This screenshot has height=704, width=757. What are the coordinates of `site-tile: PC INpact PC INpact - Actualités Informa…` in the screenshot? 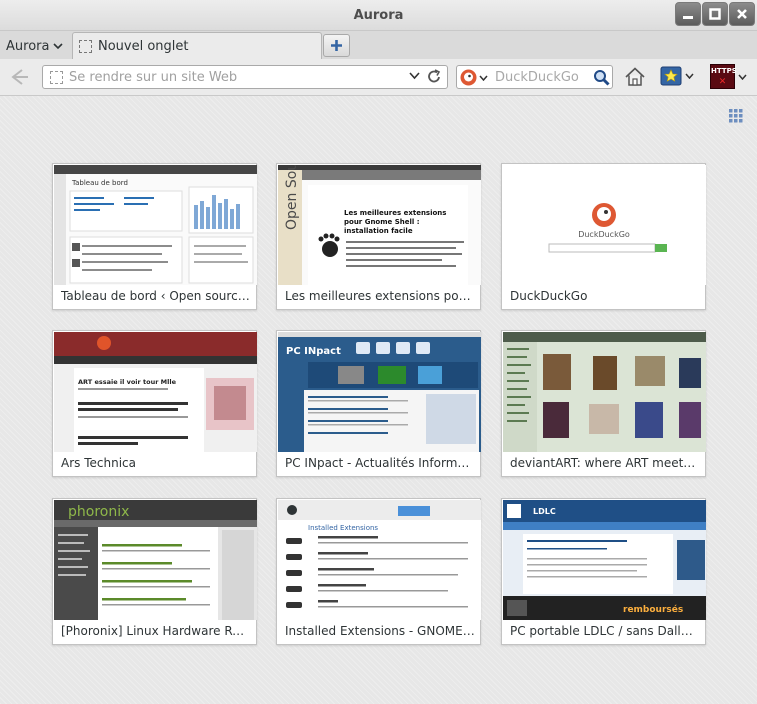 It's located at (378, 403).